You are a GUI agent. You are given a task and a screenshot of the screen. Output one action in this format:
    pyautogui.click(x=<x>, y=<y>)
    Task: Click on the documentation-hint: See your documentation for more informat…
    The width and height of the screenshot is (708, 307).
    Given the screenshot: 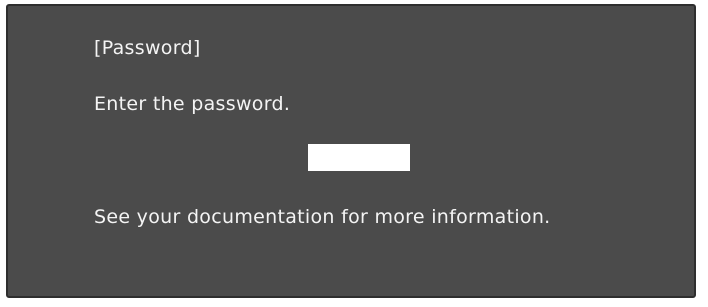 What is the action you would take?
    pyautogui.click(x=322, y=217)
    